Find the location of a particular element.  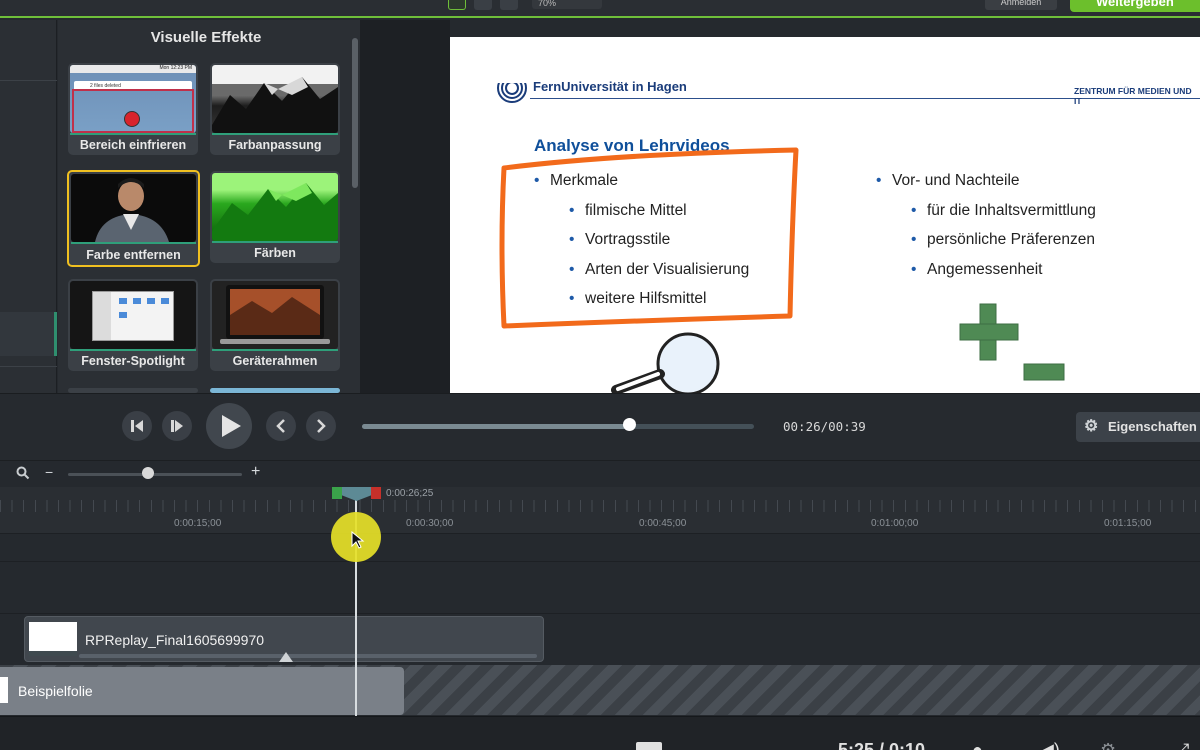

effect-tile-label: Geräterahmen is located at coordinates (275, 361).